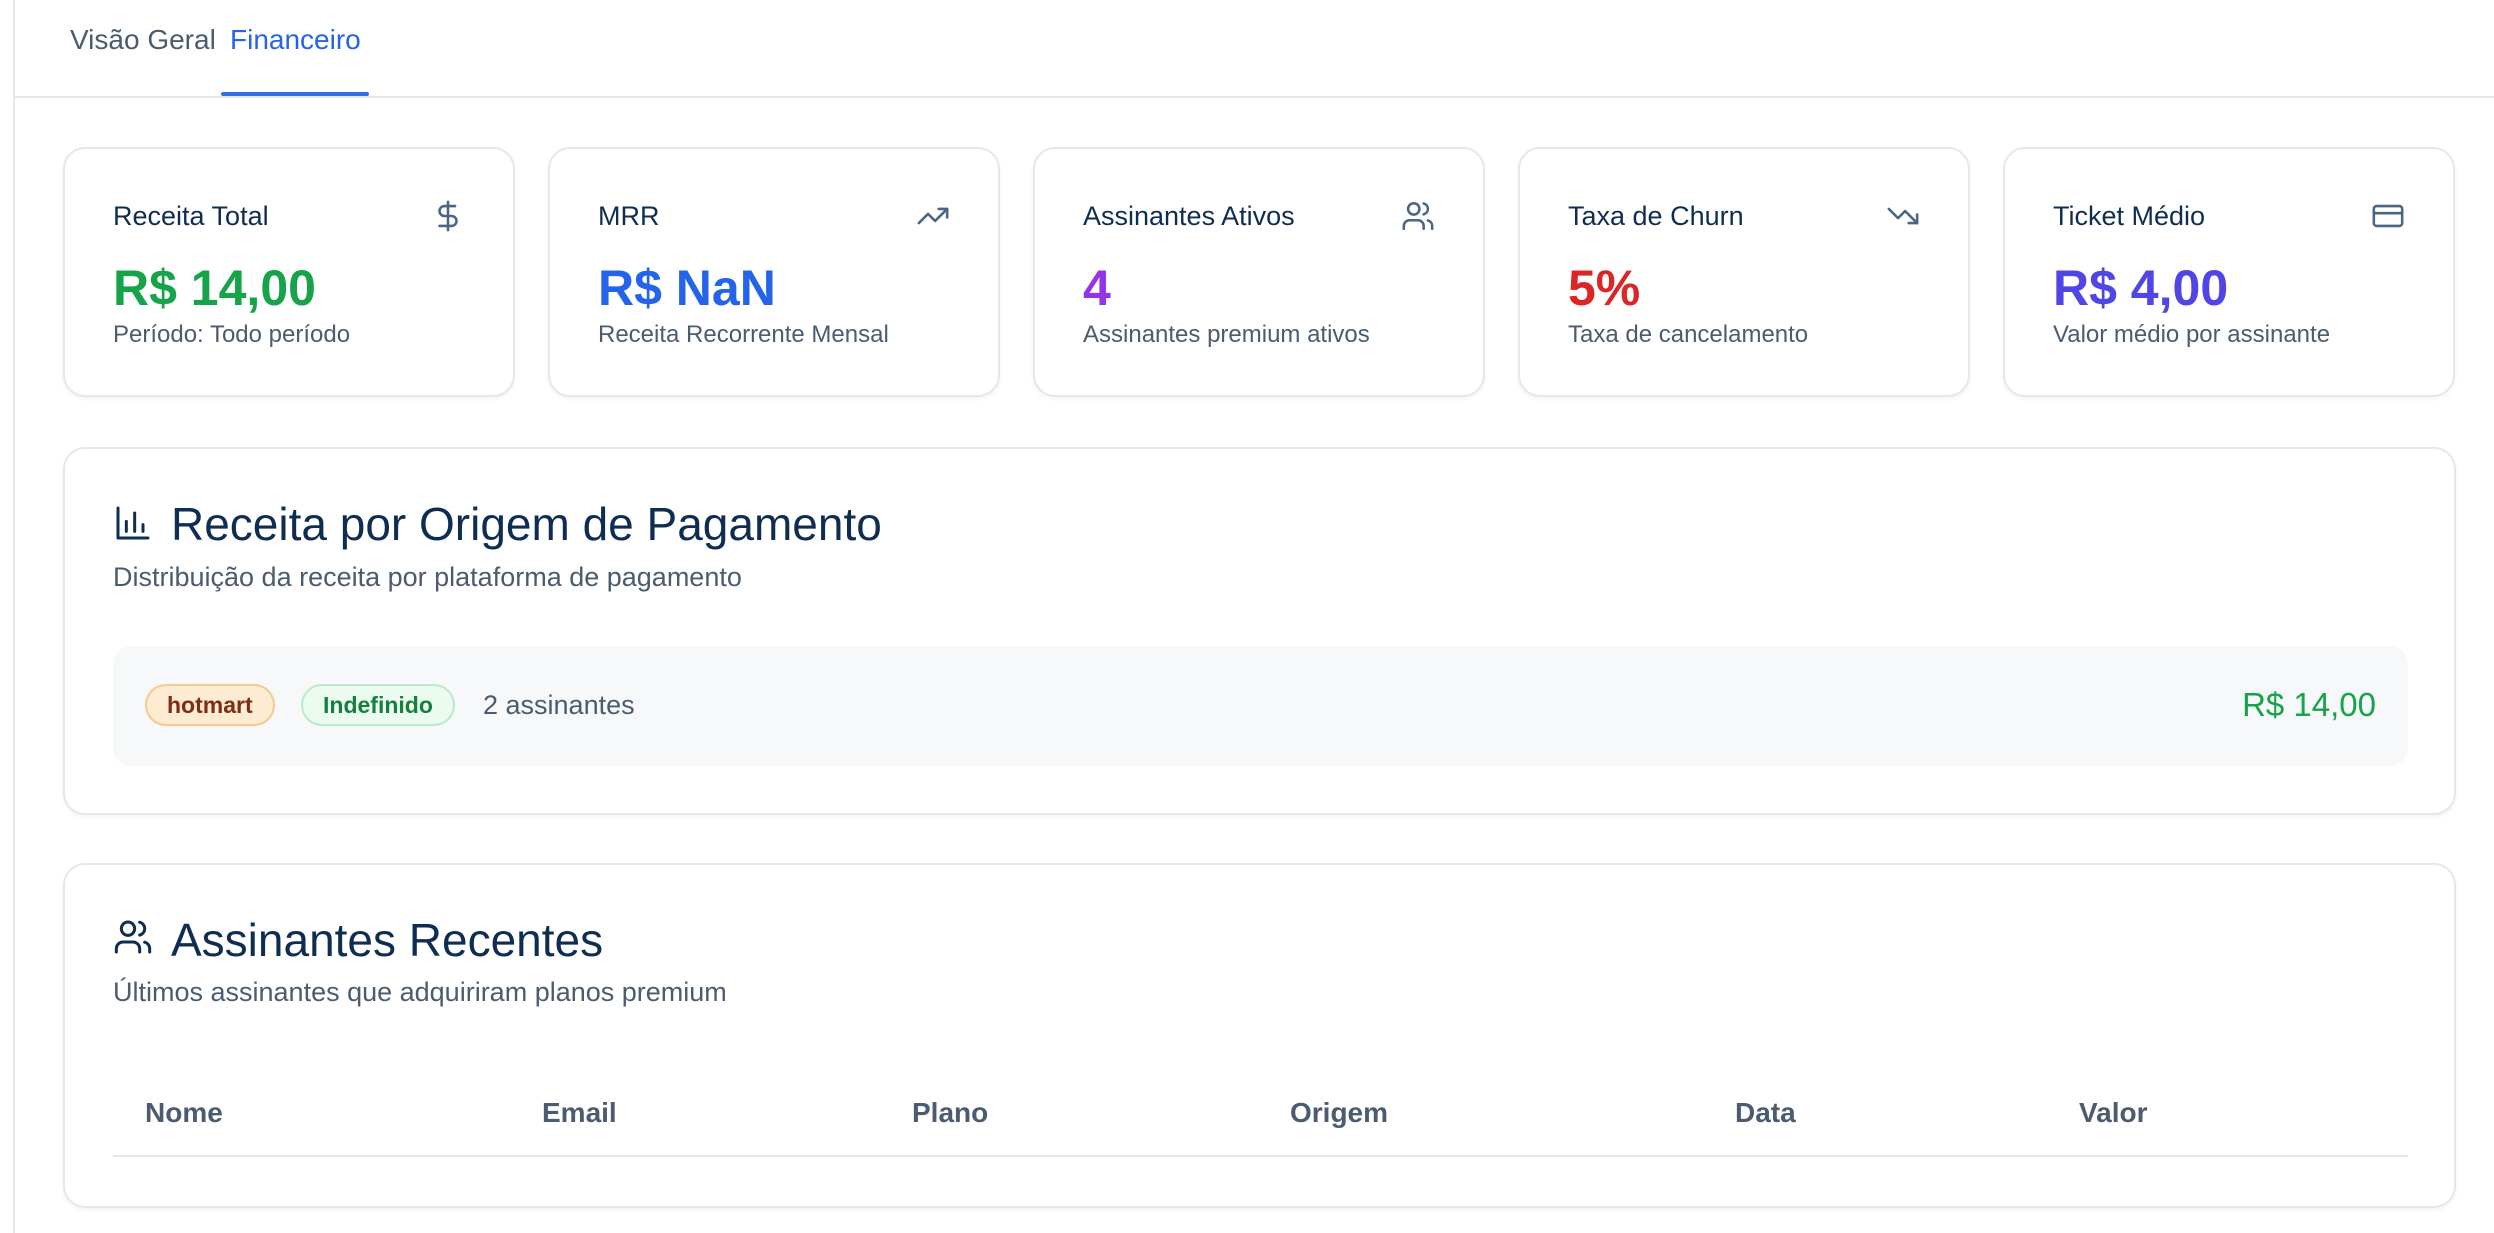 The width and height of the screenshot is (2494, 1233). What do you see at coordinates (2388, 216) in the screenshot?
I see `credit-card-icon` at bounding box center [2388, 216].